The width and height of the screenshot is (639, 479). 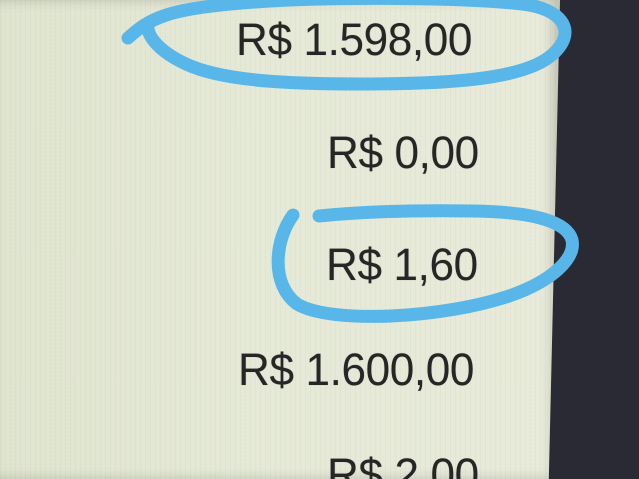 I want to click on highlight-ellipse-top, so click(x=346, y=45).